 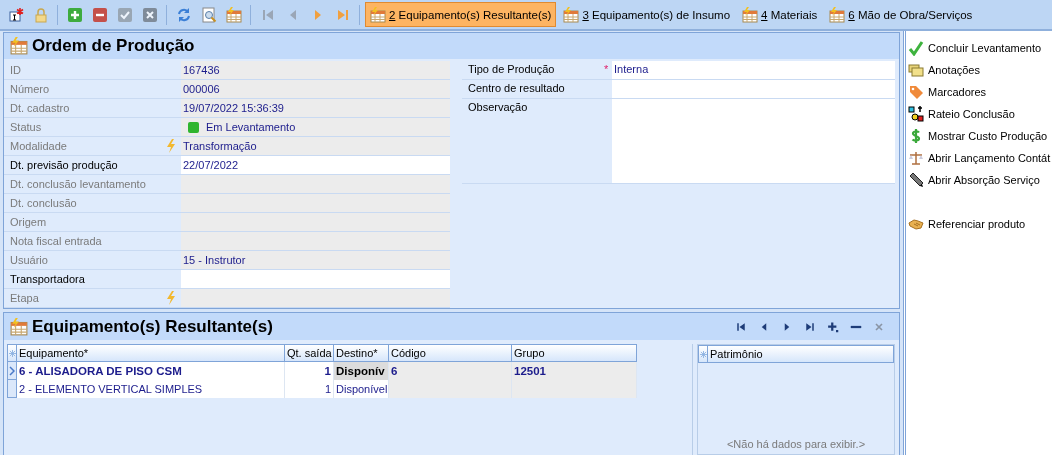 I want to click on field-label: Nota fiscal entrada, so click(x=56, y=241).